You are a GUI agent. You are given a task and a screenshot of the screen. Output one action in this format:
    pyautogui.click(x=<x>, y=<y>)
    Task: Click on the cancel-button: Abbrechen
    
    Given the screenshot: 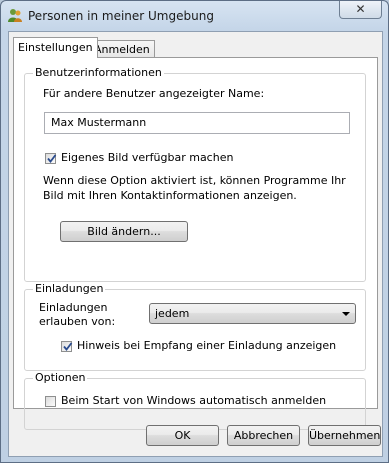 What is the action you would take?
    pyautogui.click(x=263, y=435)
    